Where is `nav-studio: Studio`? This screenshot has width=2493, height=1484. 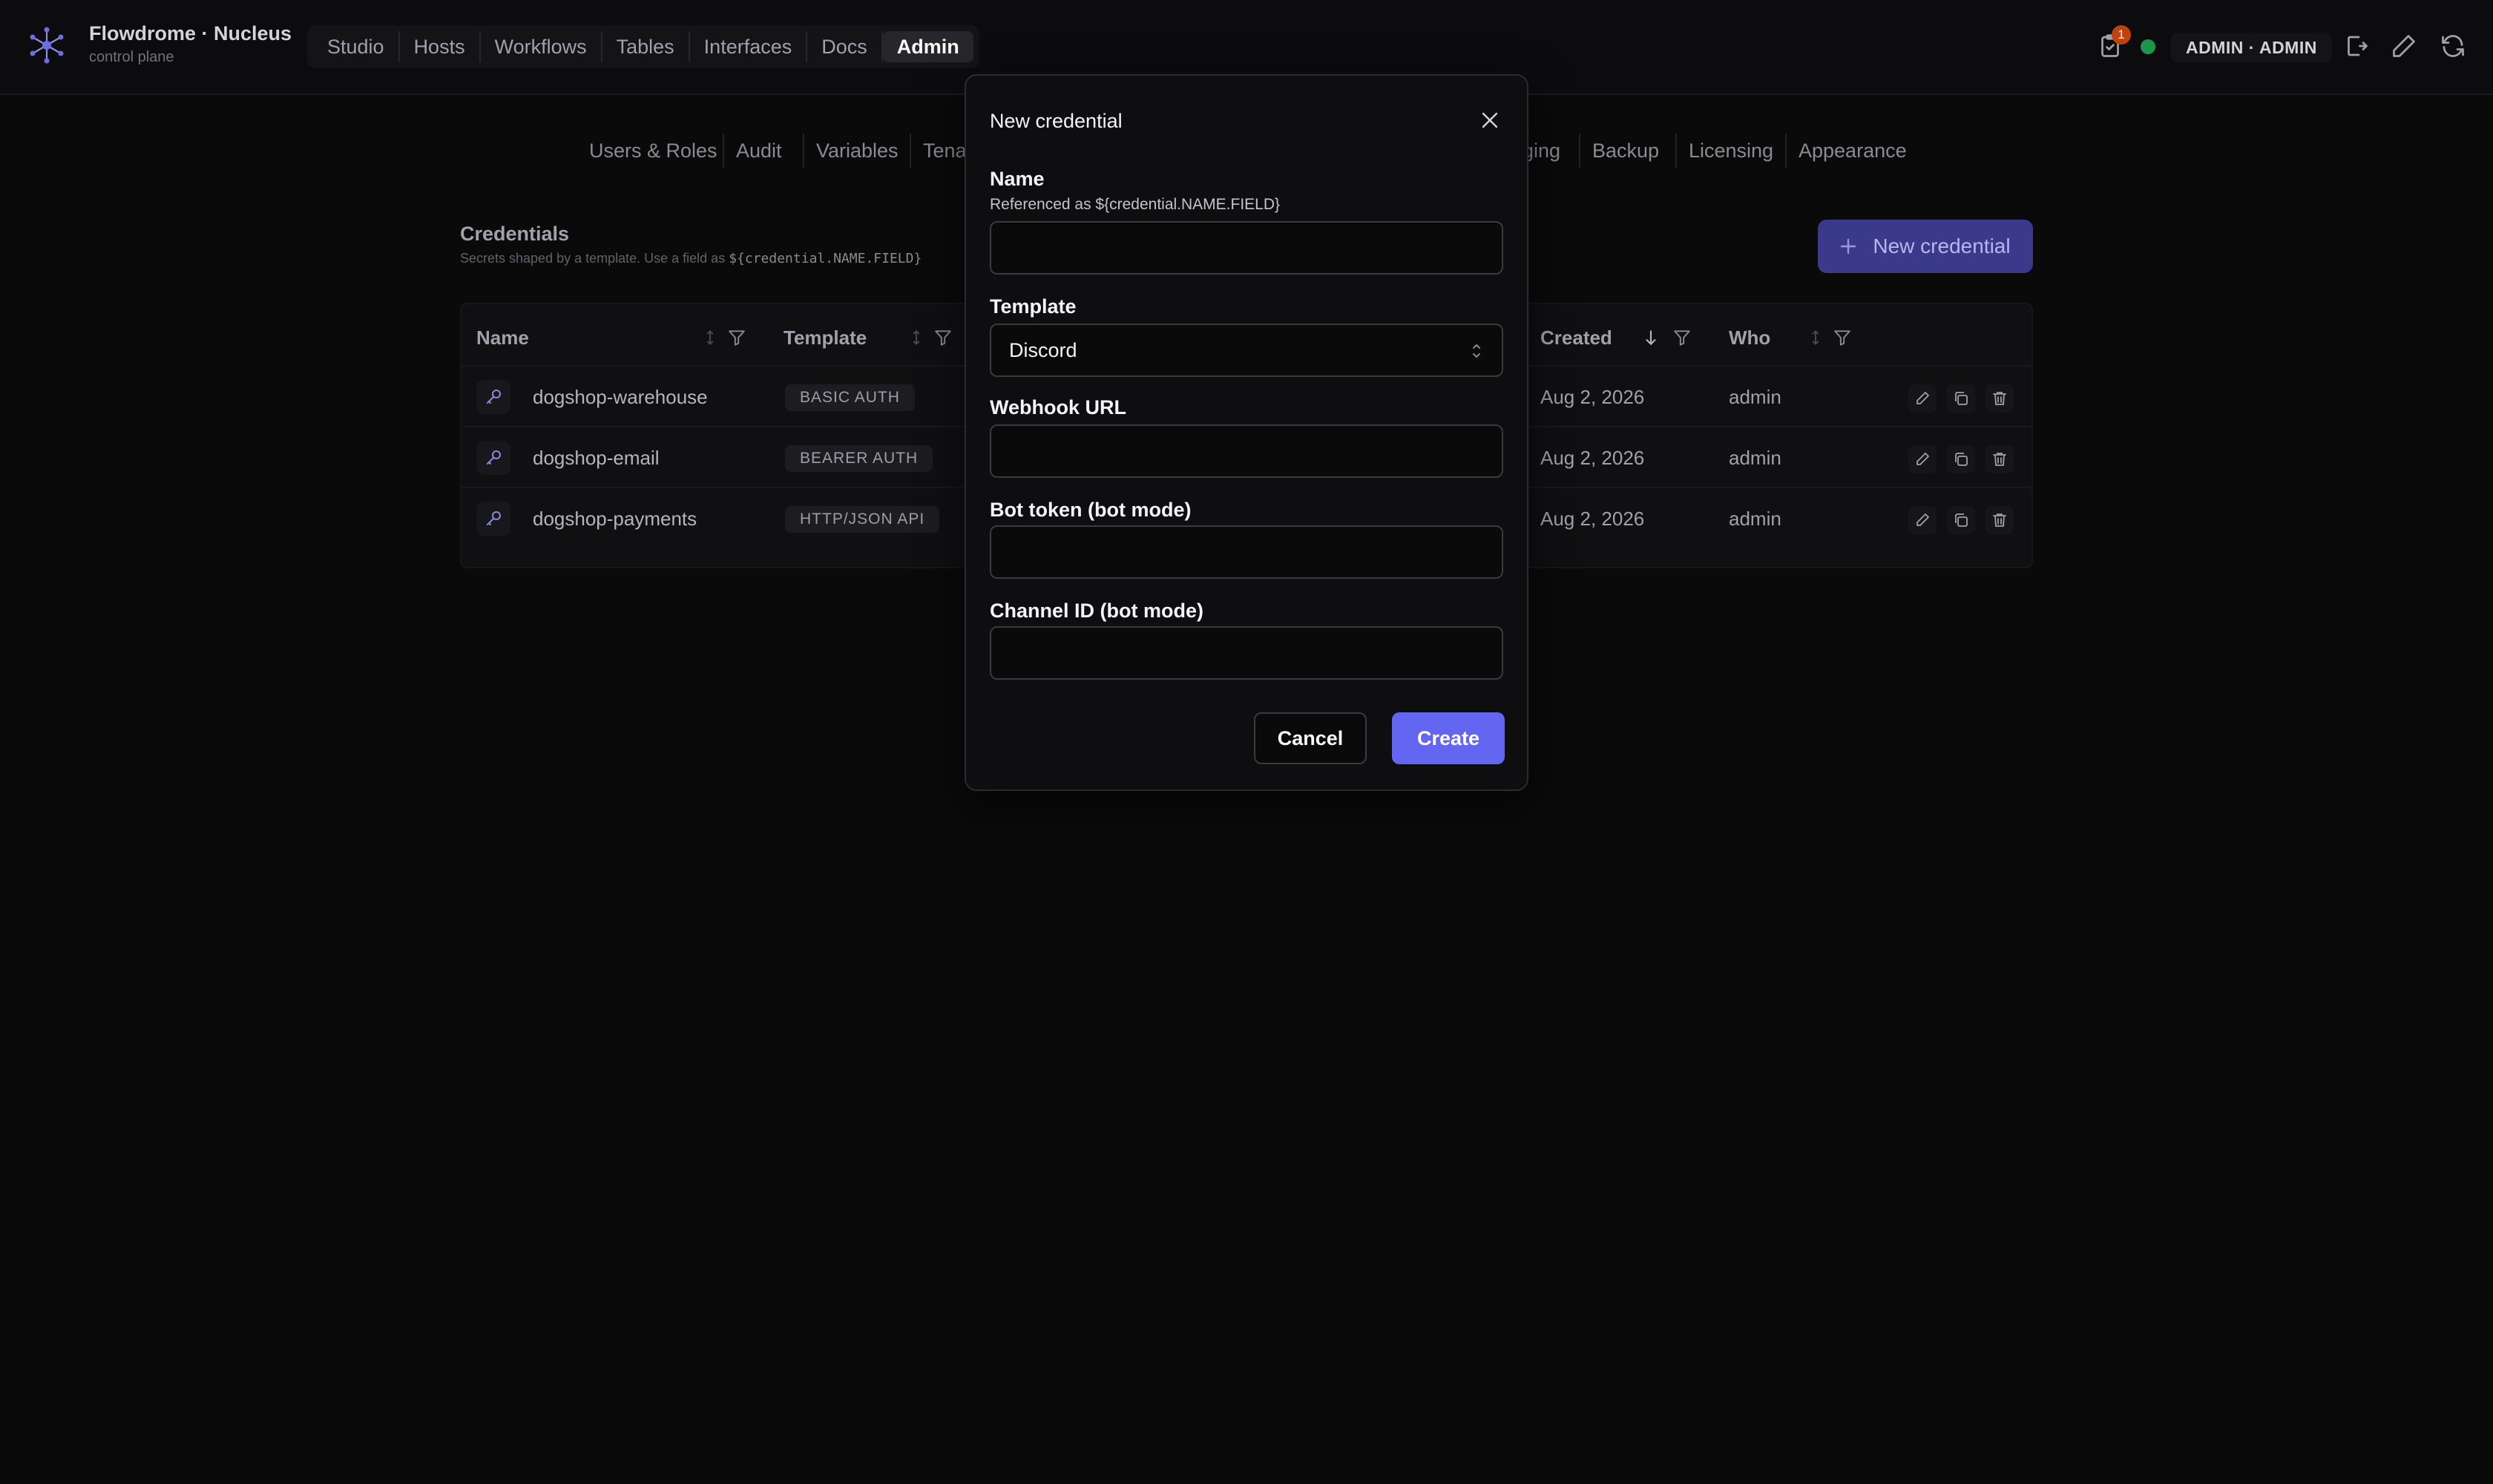 nav-studio: Studio is located at coordinates (356, 46).